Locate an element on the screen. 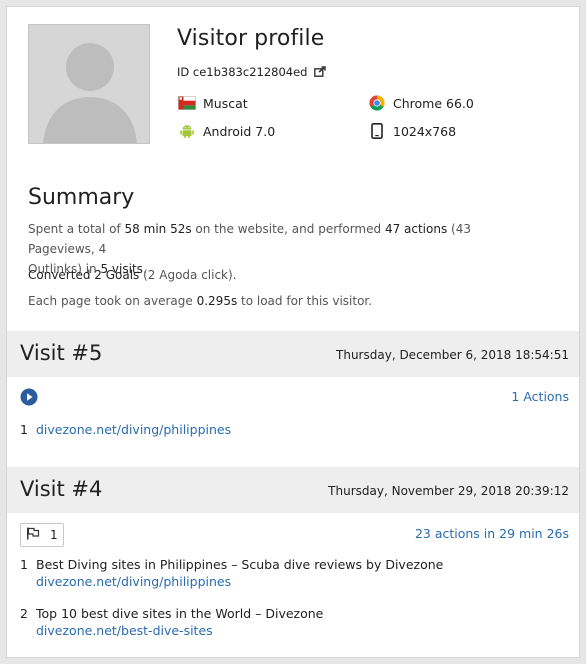  goal-count: 1 is located at coordinates (54, 535).